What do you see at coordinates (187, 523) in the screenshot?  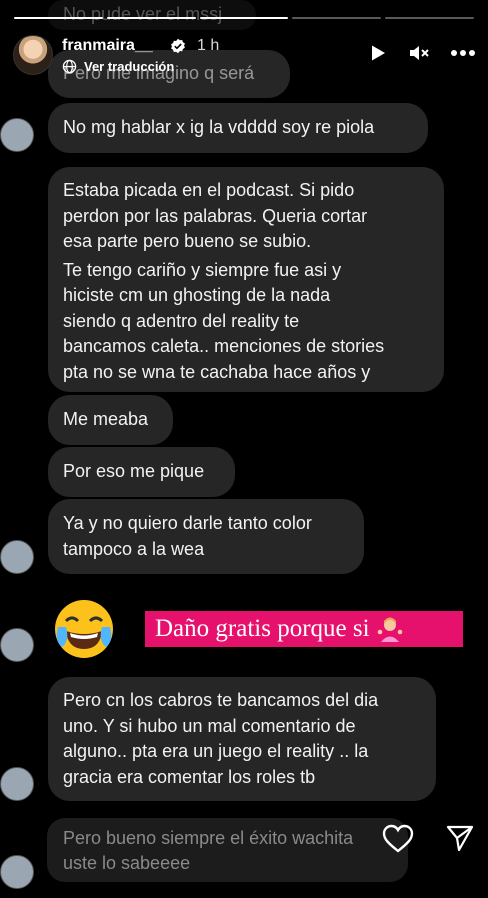 I see `message-line: Ya y no quiero darle tanto color` at bounding box center [187, 523].